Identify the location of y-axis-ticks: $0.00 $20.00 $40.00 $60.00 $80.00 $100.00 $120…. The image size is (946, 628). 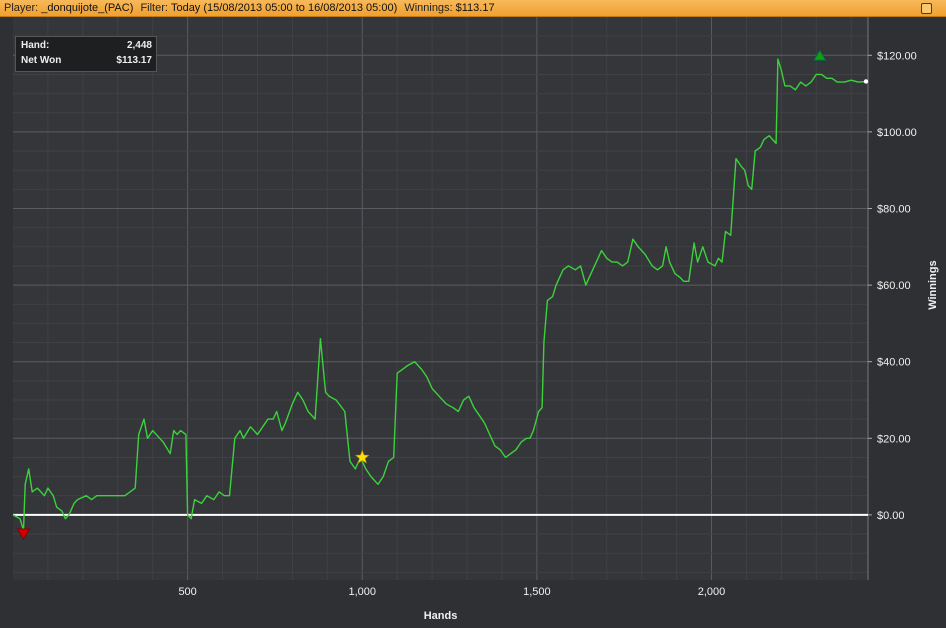
(892, 286).